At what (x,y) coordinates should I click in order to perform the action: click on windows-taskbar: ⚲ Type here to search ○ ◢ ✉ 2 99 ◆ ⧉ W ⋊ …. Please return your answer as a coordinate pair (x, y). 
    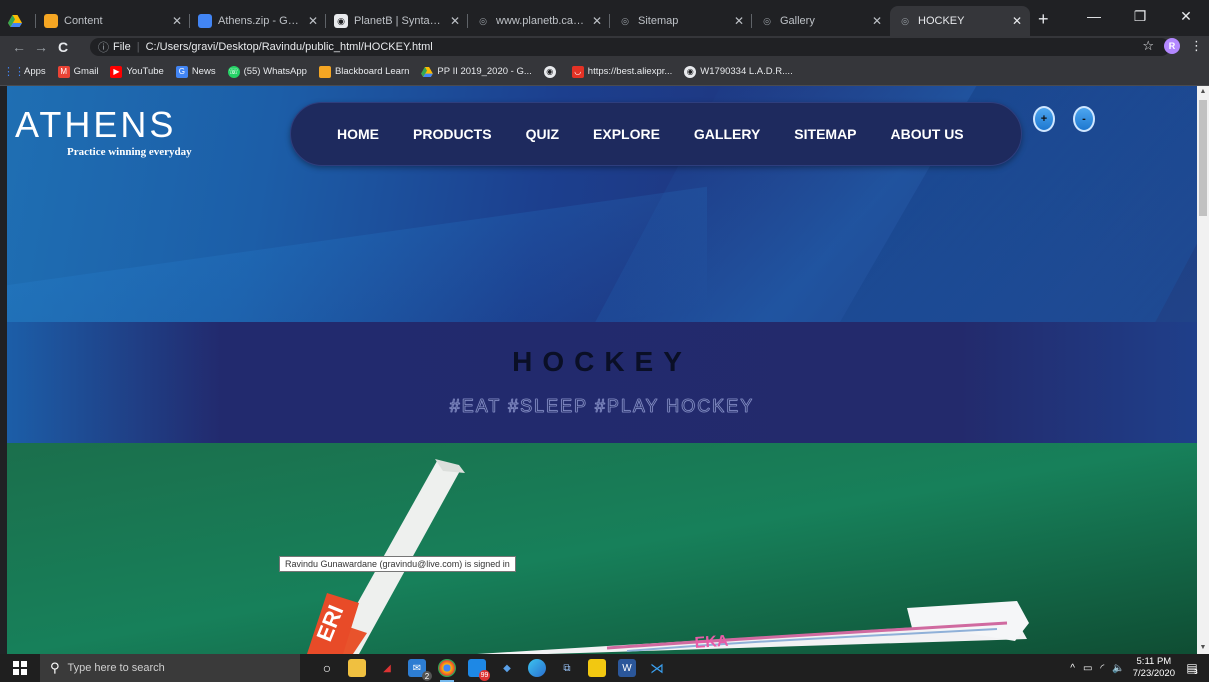
    Looking at the image, I should click on (604, 668).